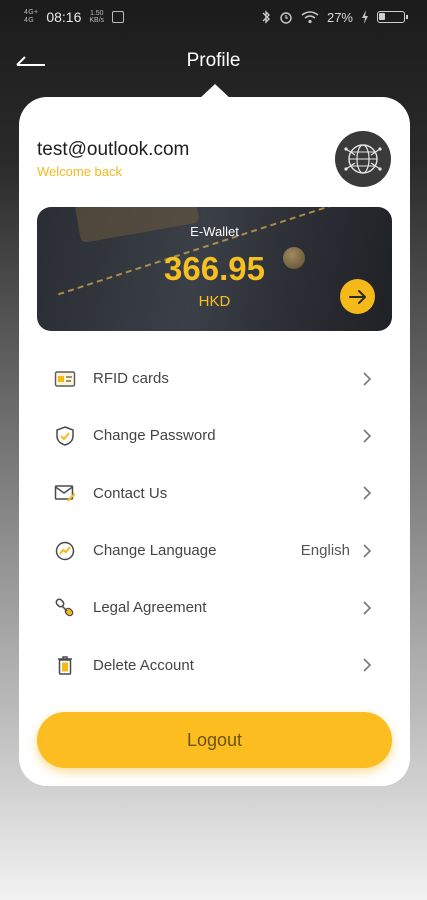 The image size is (427, 900). What do you see at coordinates (286, 18) in the screenshot?
I see `alarm-icon` at bounding box center [286, 18].